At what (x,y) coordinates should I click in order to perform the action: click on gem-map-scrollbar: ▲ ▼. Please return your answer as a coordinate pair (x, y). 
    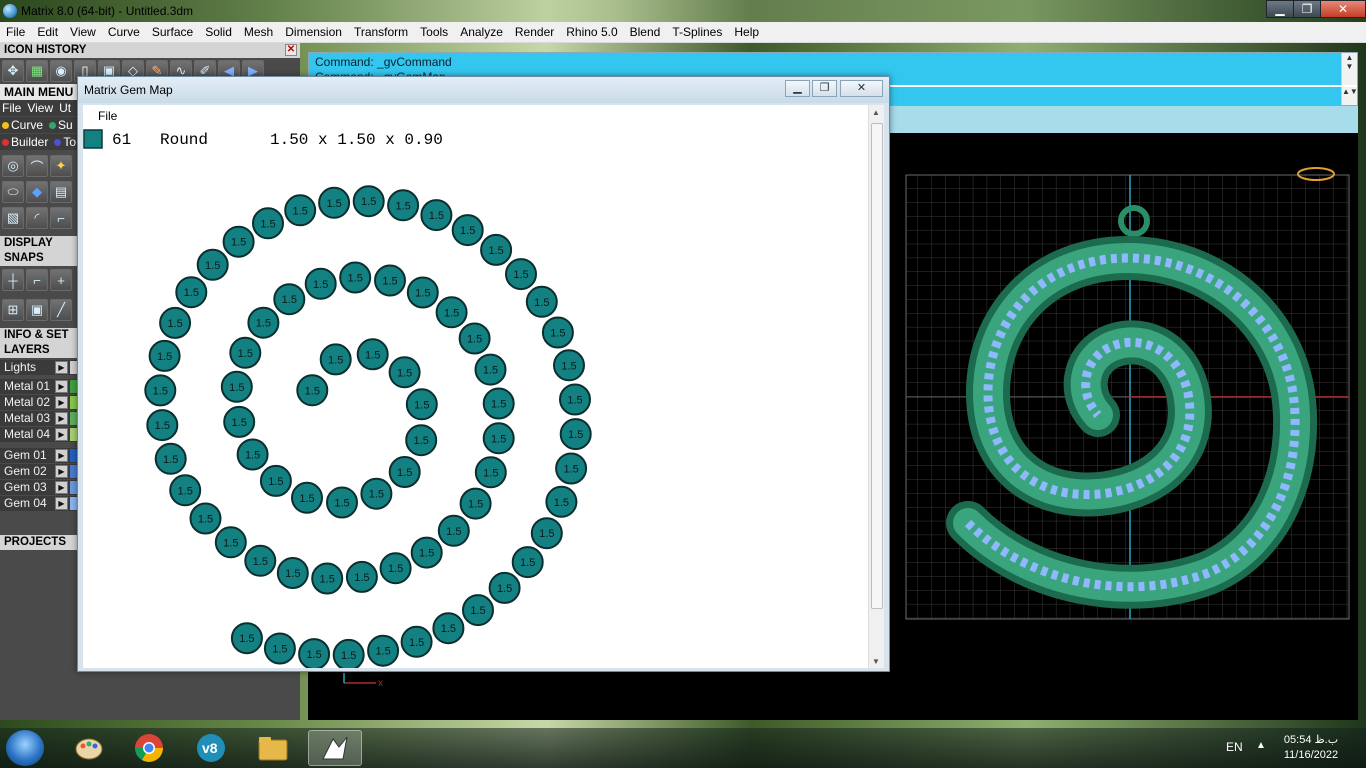
    Looking at the image, I should click on (876, 386).